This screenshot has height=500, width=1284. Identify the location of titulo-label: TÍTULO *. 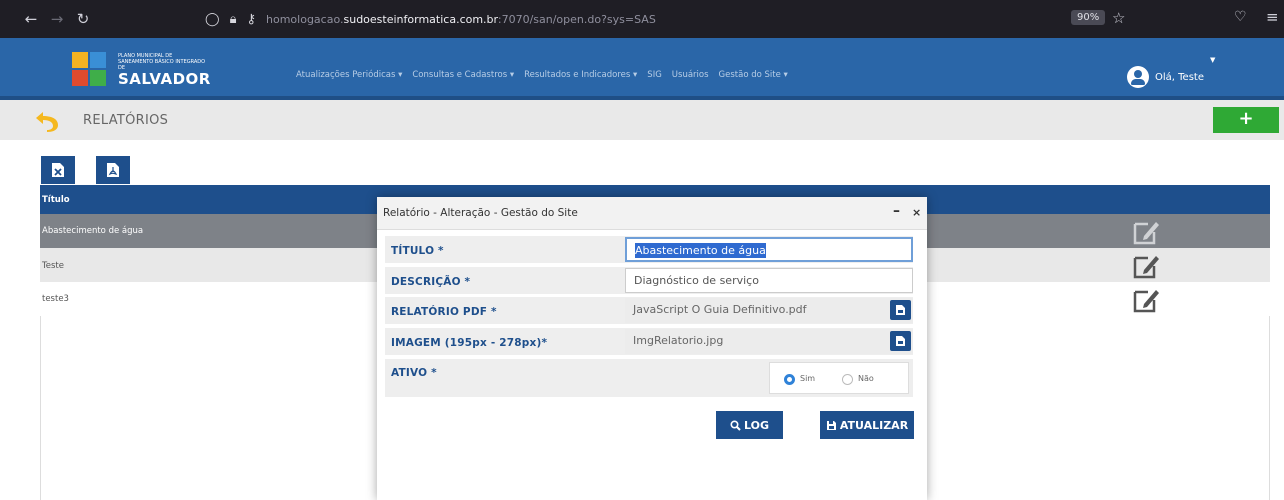
(417, 251).